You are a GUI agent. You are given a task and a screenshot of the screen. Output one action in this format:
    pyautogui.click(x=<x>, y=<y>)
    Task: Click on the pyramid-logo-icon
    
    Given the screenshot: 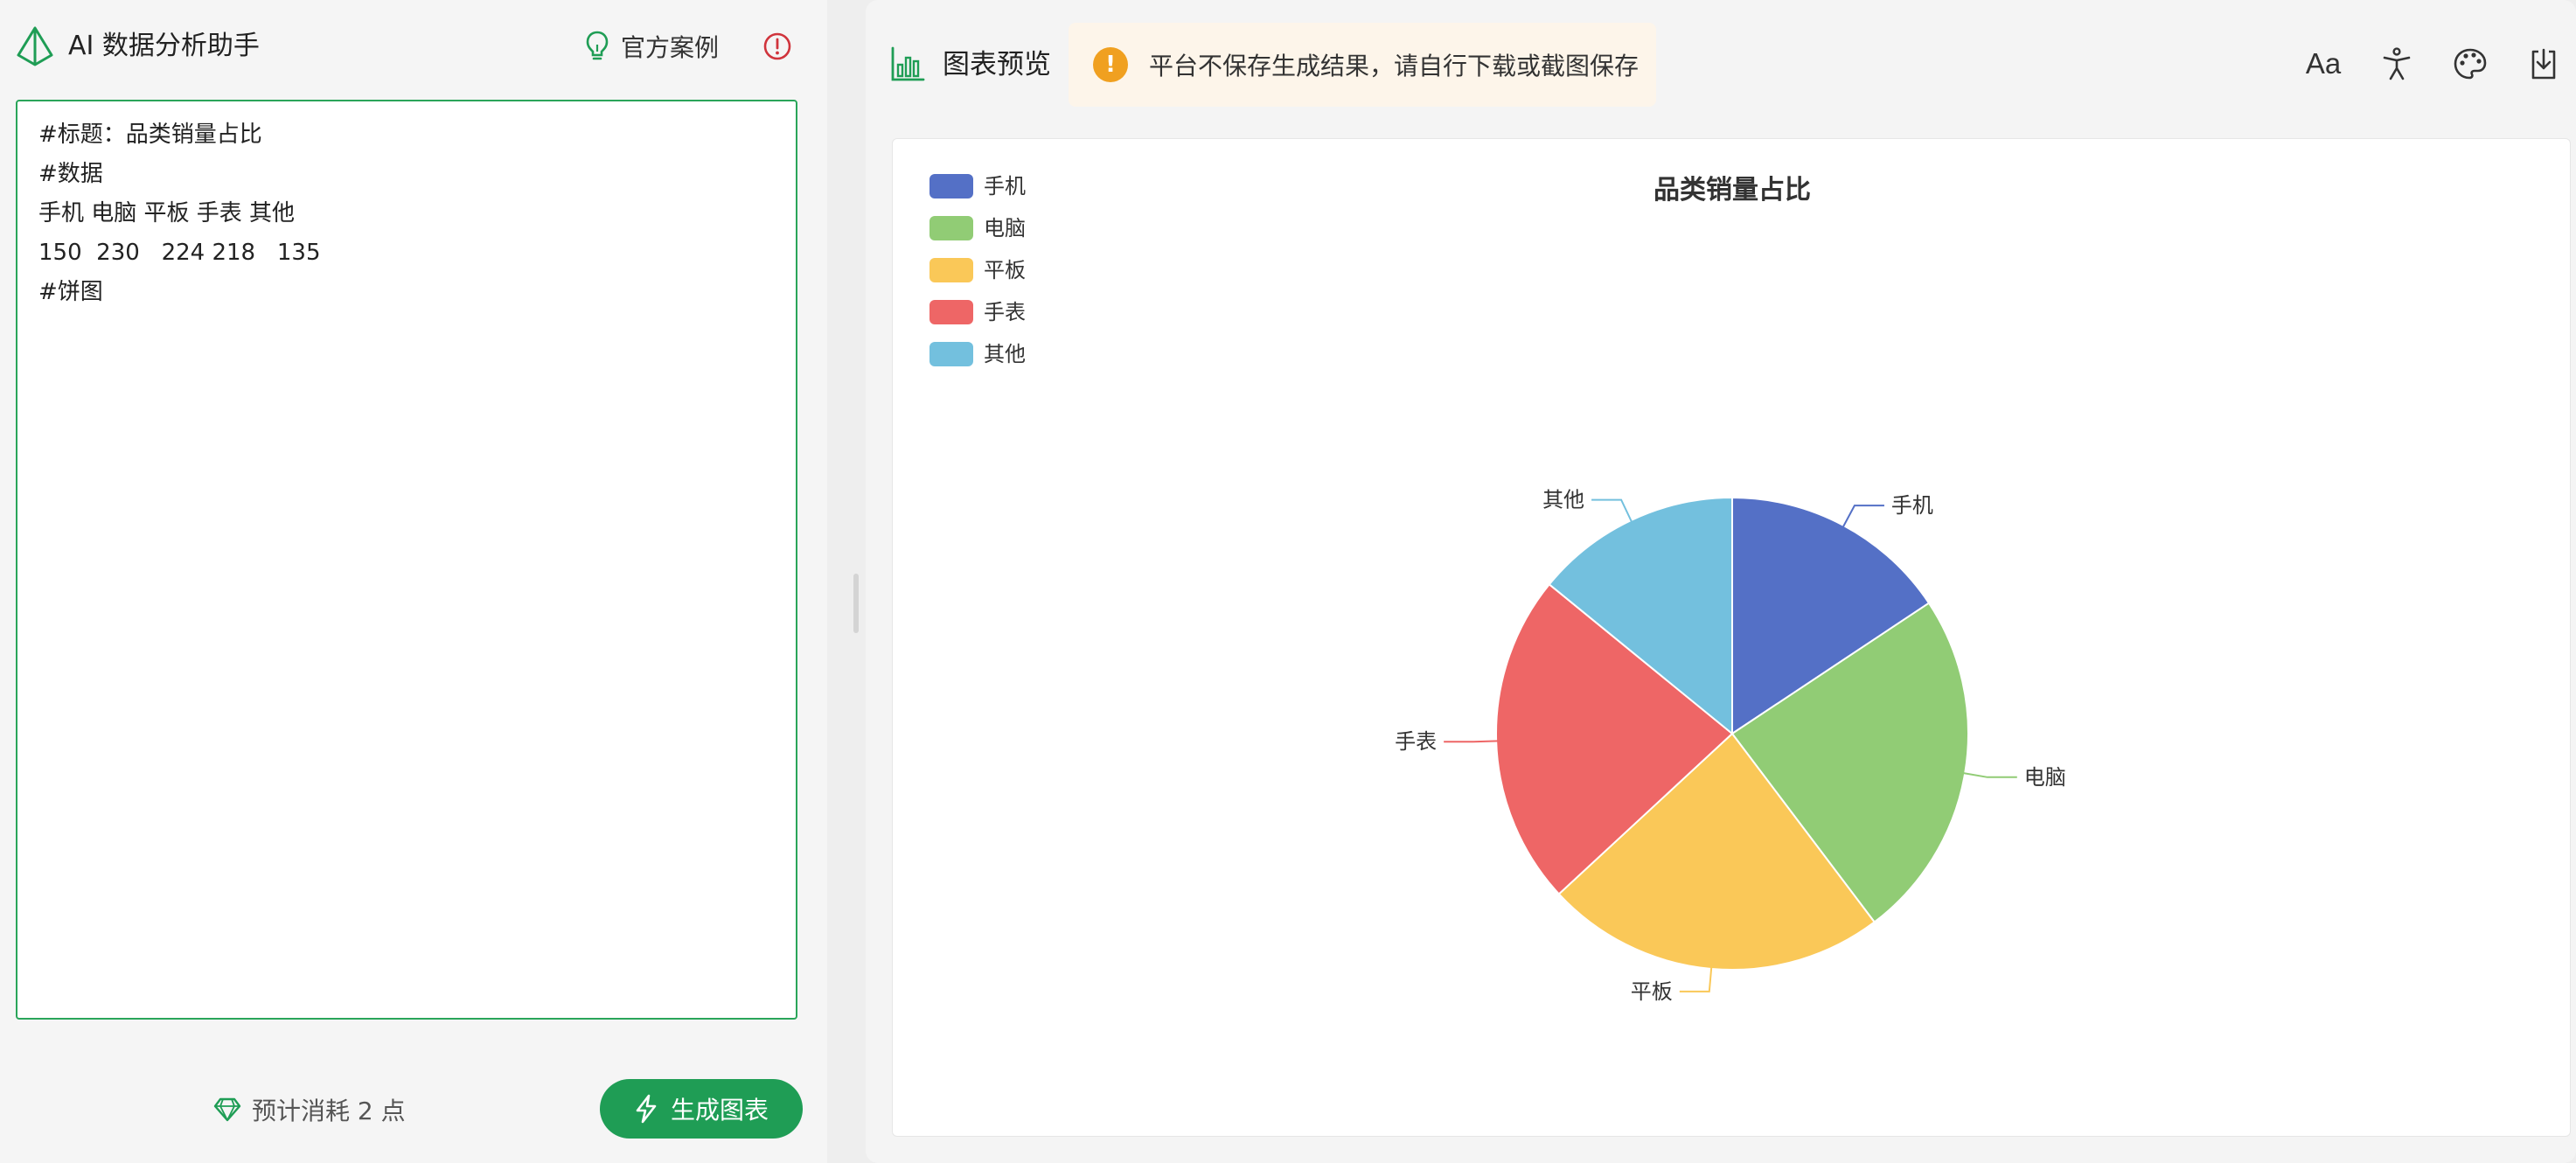 What is the action you would take?
    pyautogui.click(x=35, y=46)
    